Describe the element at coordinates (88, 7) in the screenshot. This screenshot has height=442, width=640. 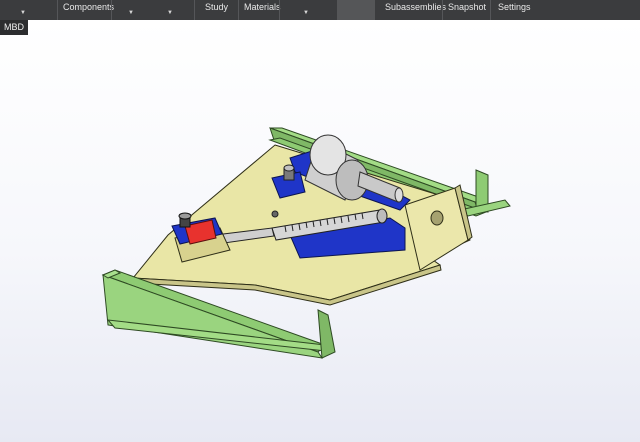
I see `ribbon-components: Components` at that location.